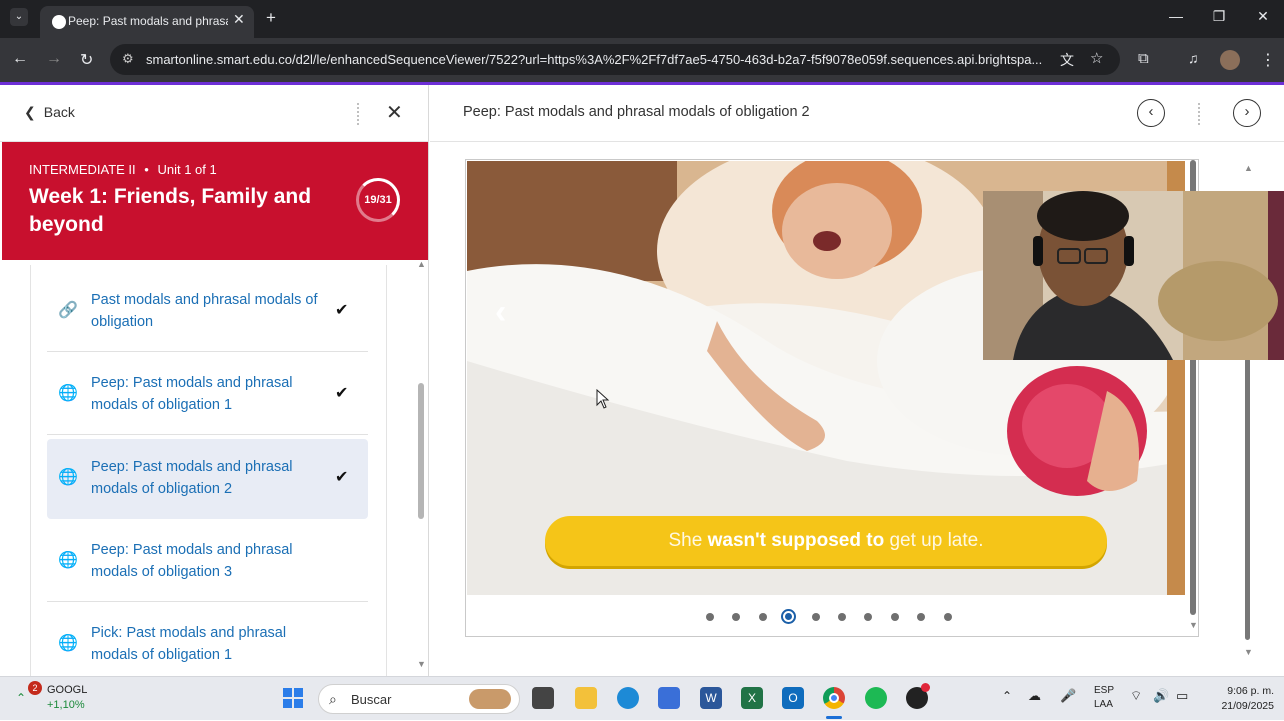 This screenshot has height=721, width=1284. I want to click on tab-search-button: ⌄, so click(19, 17).